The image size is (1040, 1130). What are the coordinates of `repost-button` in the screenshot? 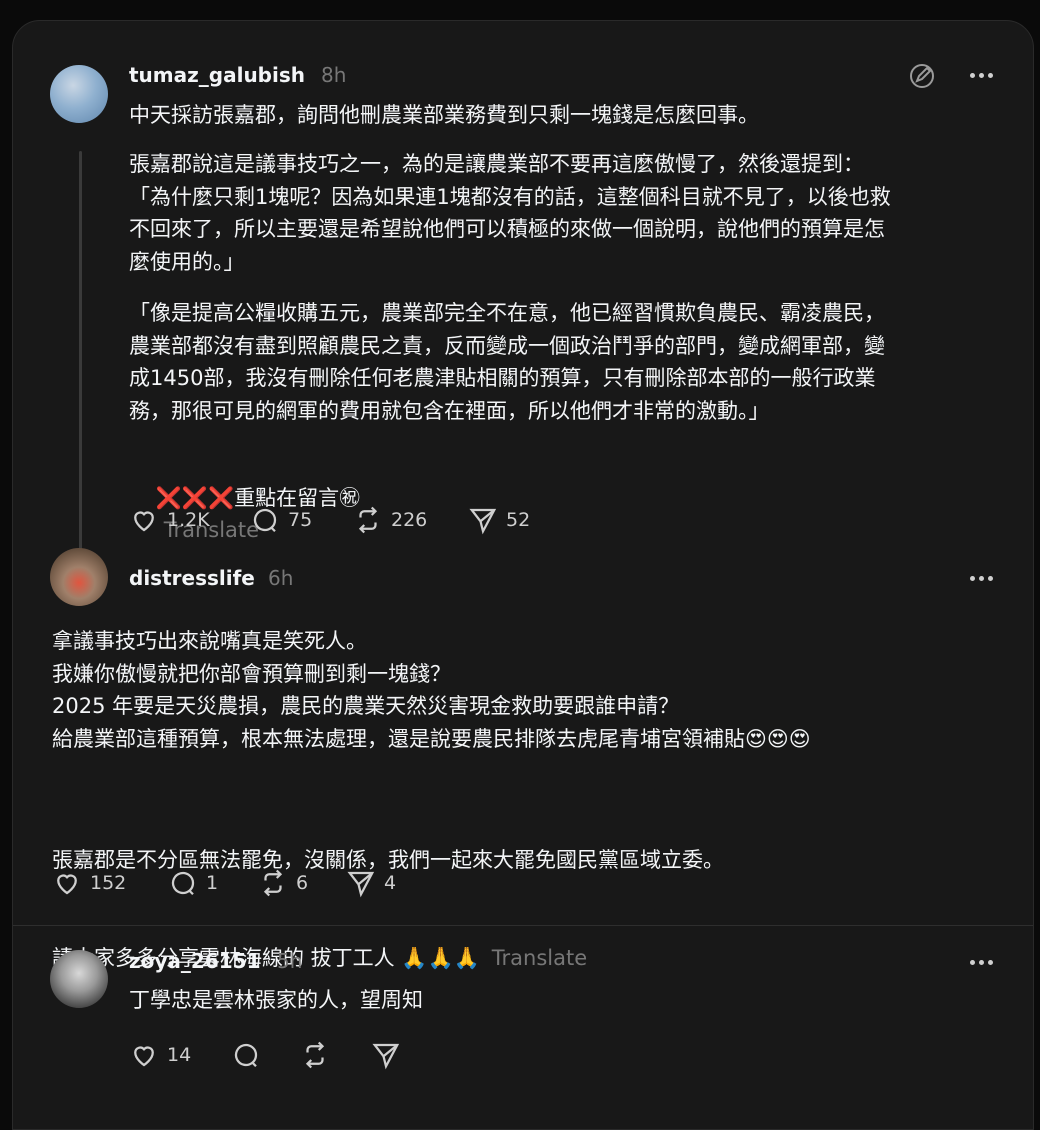 It's located at (319, 1055).